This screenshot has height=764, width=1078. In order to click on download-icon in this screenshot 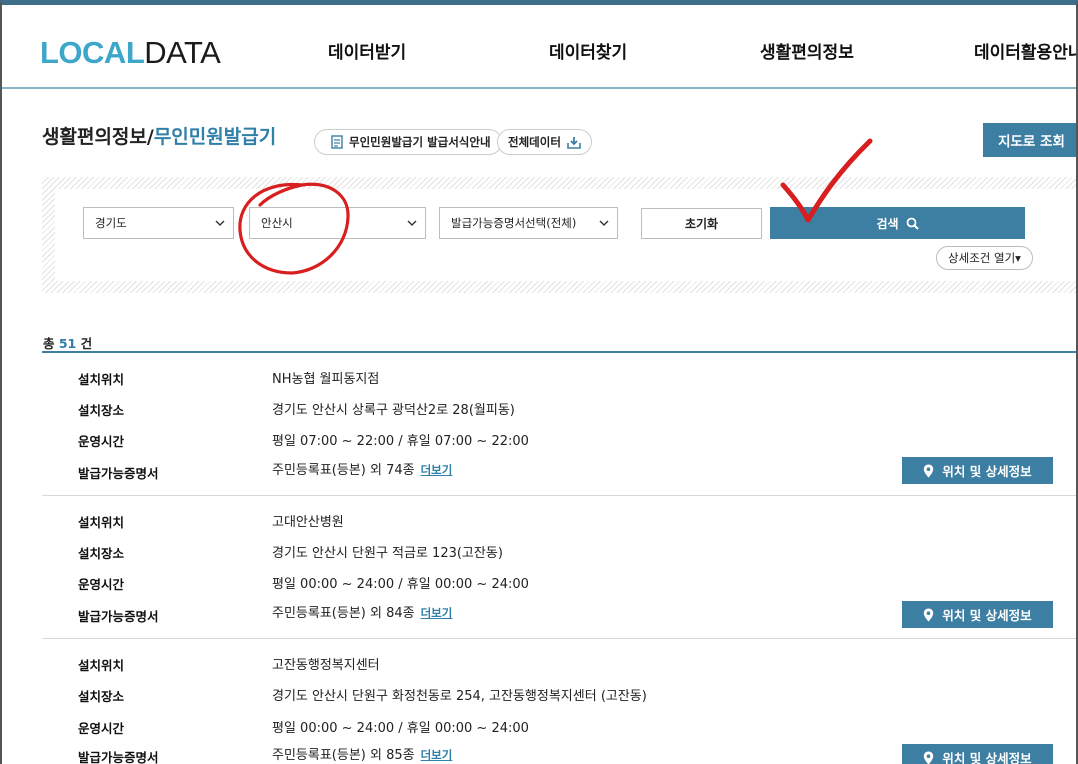, I will do `click(574, 142)`.